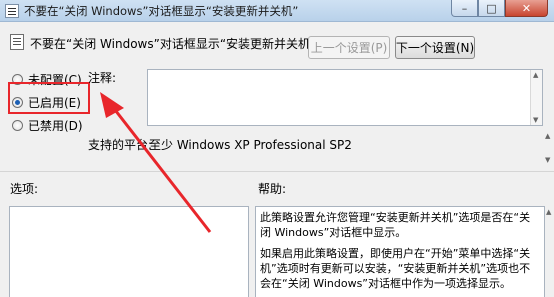 The image size is (554, 297). I want to click on options-label: 选项:, so click(24, 189).